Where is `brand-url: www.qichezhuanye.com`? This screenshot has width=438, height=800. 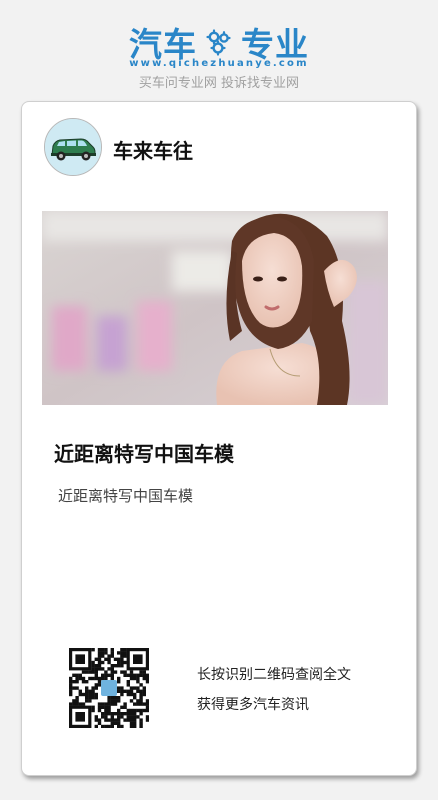 brand-url: www.qichezhuanye.com is located at coordinates (219, 63).